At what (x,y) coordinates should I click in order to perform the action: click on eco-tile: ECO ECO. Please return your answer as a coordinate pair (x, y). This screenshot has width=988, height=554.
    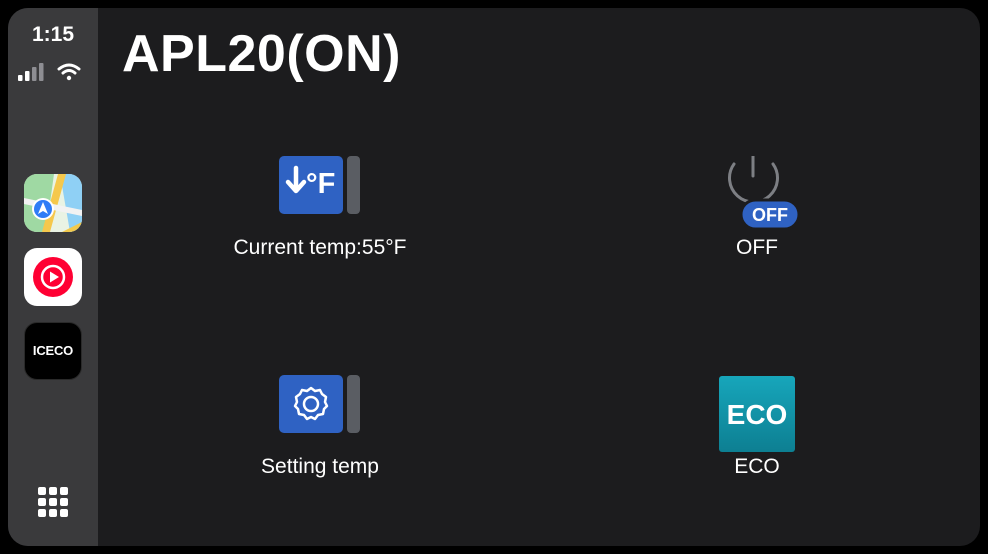
    Looking at the image, I should click on (757, 435).